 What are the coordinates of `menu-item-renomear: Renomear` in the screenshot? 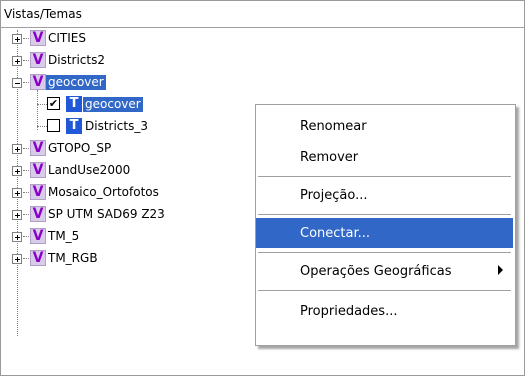 It's located at (384, 126).